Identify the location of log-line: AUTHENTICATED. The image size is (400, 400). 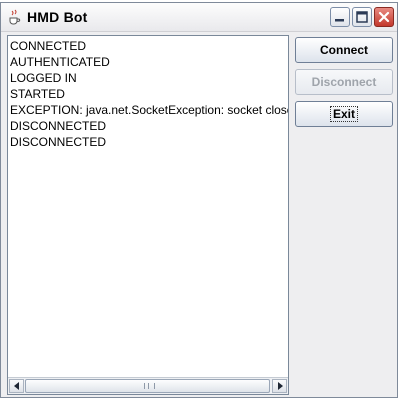
(60, 62).